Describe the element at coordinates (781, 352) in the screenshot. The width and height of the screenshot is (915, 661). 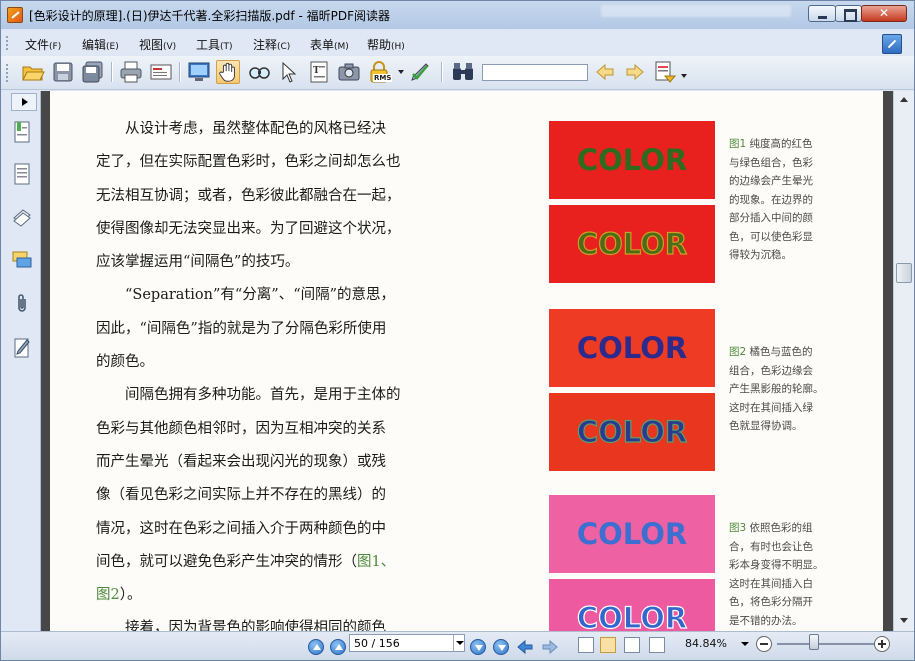
I see `caption-text: 橘色与蓝色的` at that location.